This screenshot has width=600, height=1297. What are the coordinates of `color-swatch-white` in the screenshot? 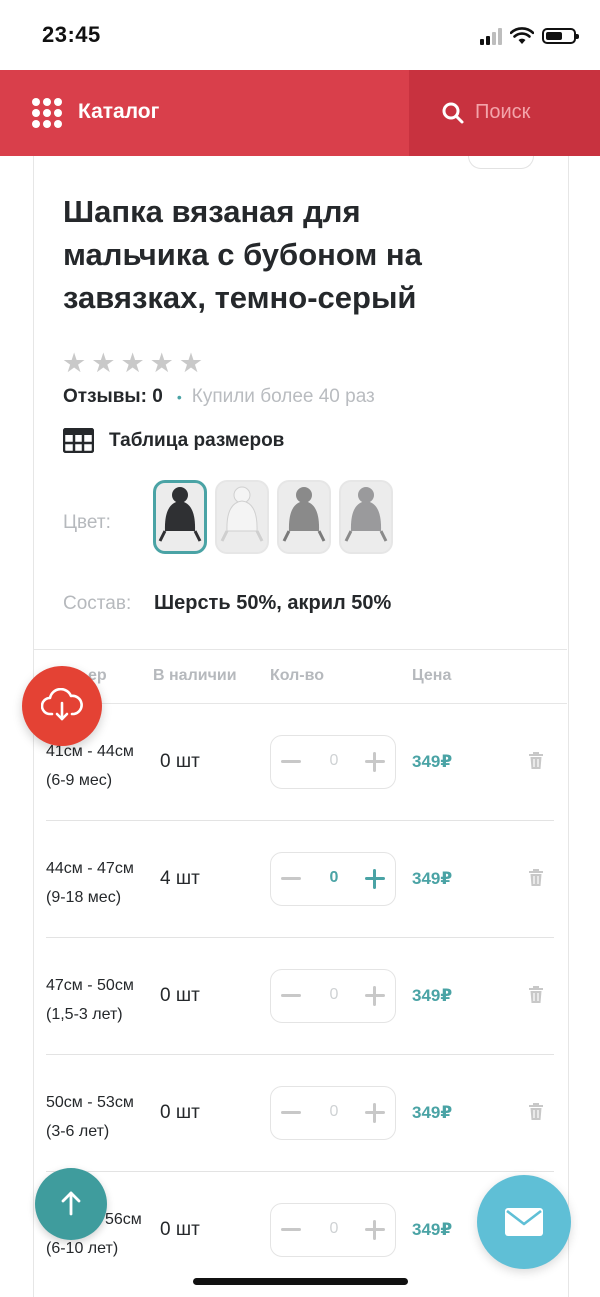 It's located at (242, 517).